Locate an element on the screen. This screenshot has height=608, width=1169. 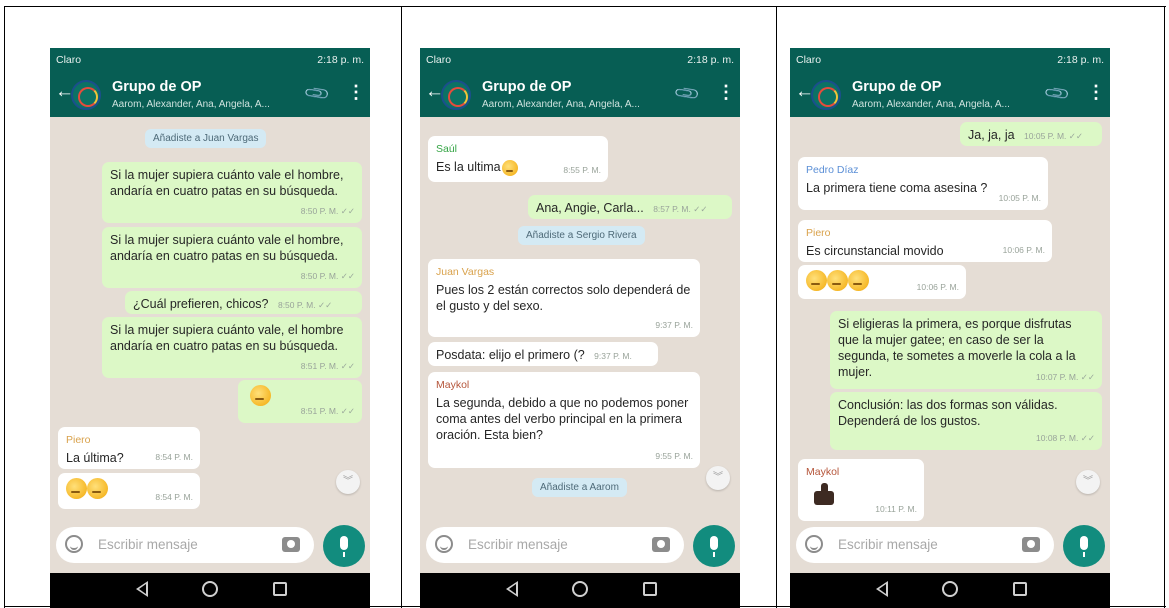
message-text: La primera tiene coma asesina ? is located at coordinates (897, 188).